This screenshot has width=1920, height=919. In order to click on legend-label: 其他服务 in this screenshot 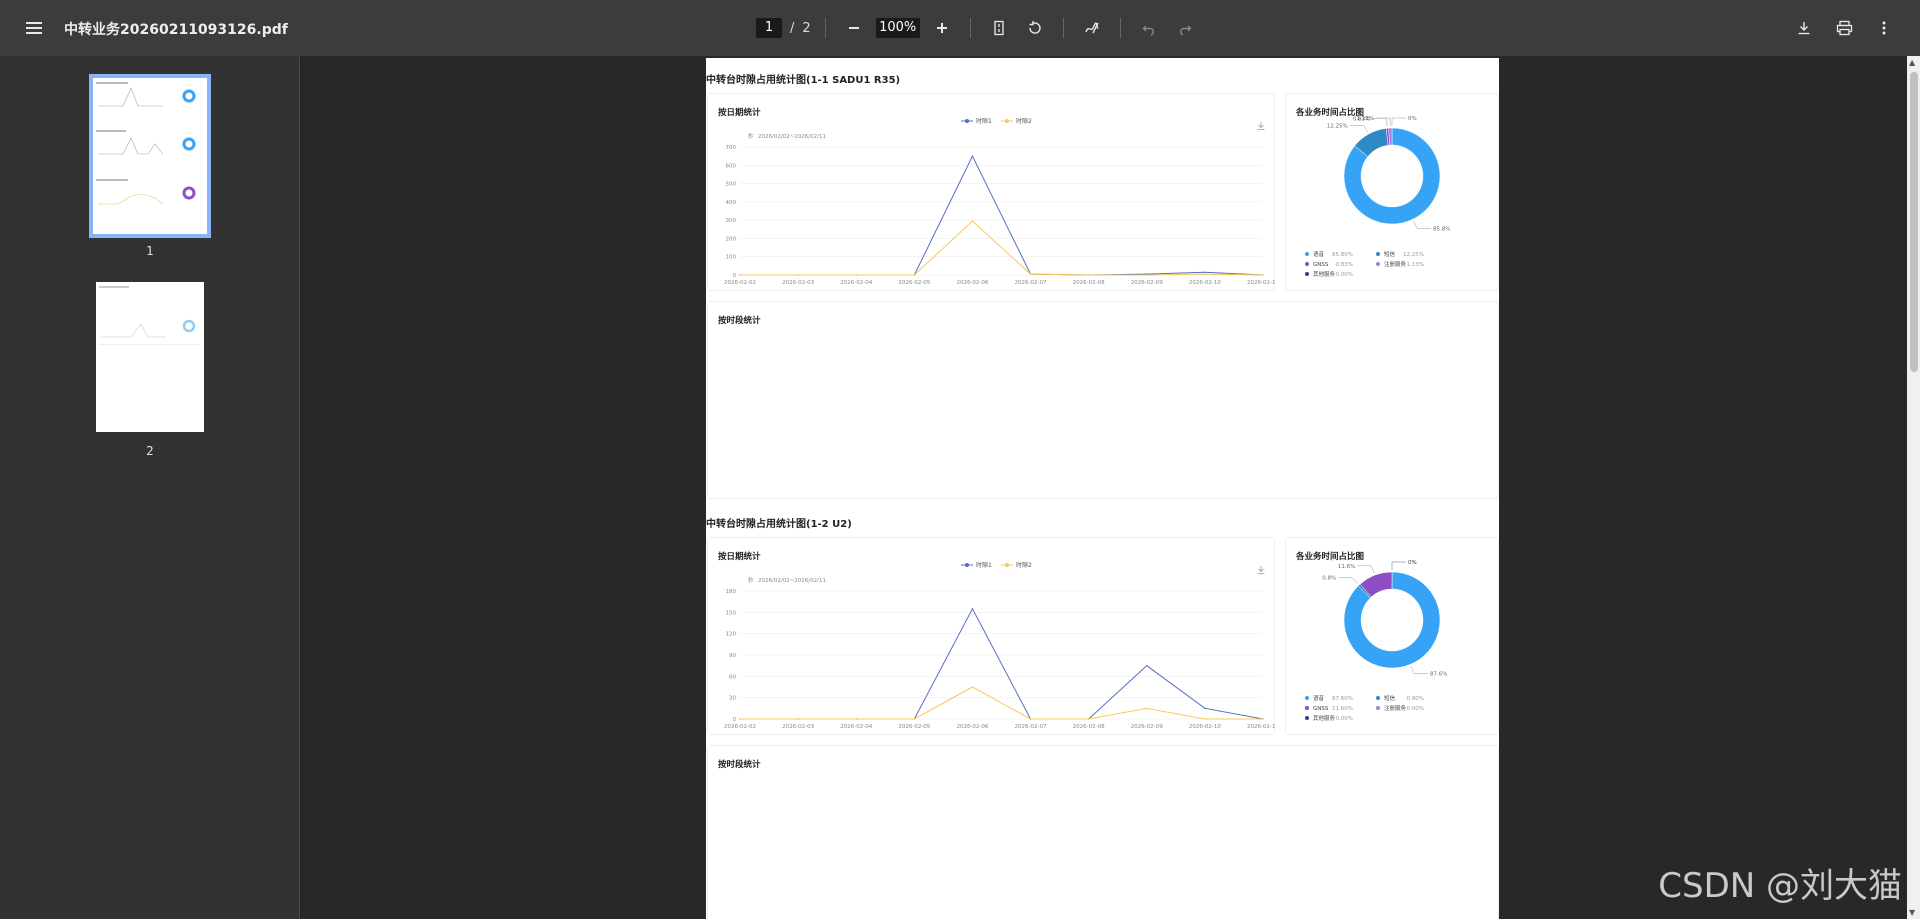, I will do `click(1324, 274)`.